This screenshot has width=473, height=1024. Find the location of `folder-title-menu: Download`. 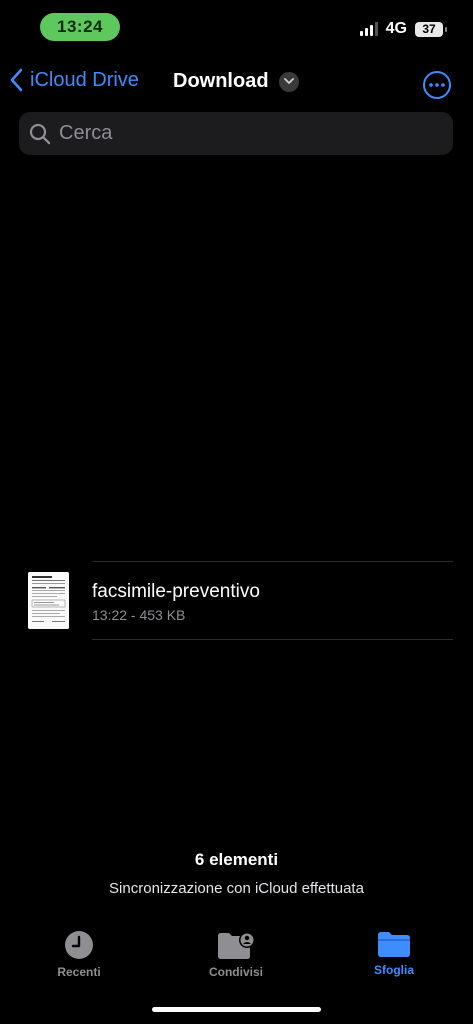

folder-title-menu: Download is located at coordinates (236, 81).